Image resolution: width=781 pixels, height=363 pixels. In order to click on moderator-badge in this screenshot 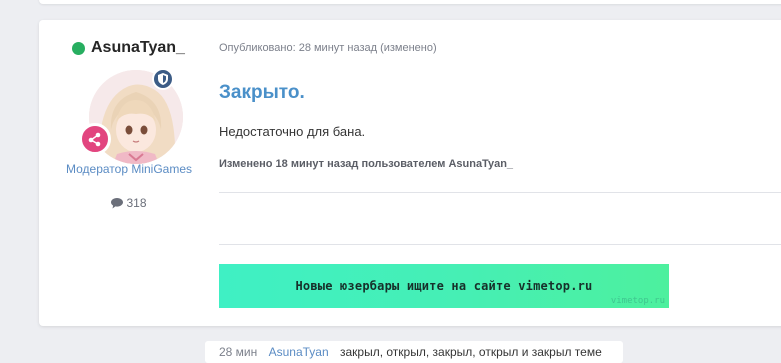, I will do `click(163, 79)`.